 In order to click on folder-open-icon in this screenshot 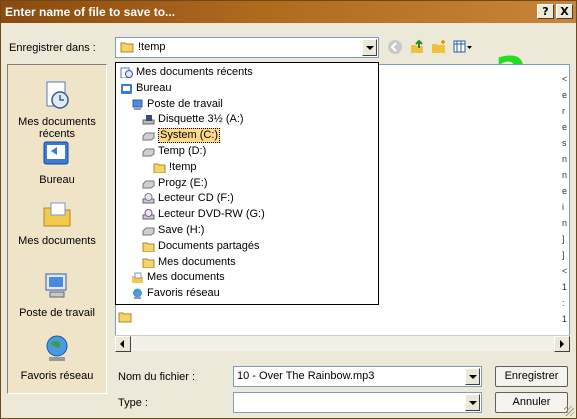, I will do `click(159, 168)`.